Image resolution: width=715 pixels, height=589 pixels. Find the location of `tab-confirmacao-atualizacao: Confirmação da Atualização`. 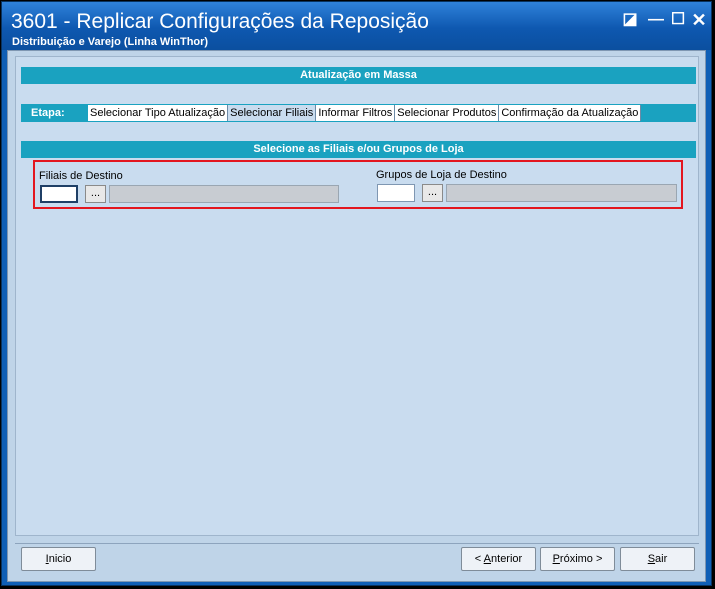

tab-confirmacao-atualizacao: Confirmação da Atualização is located at coordinates (570, 113).